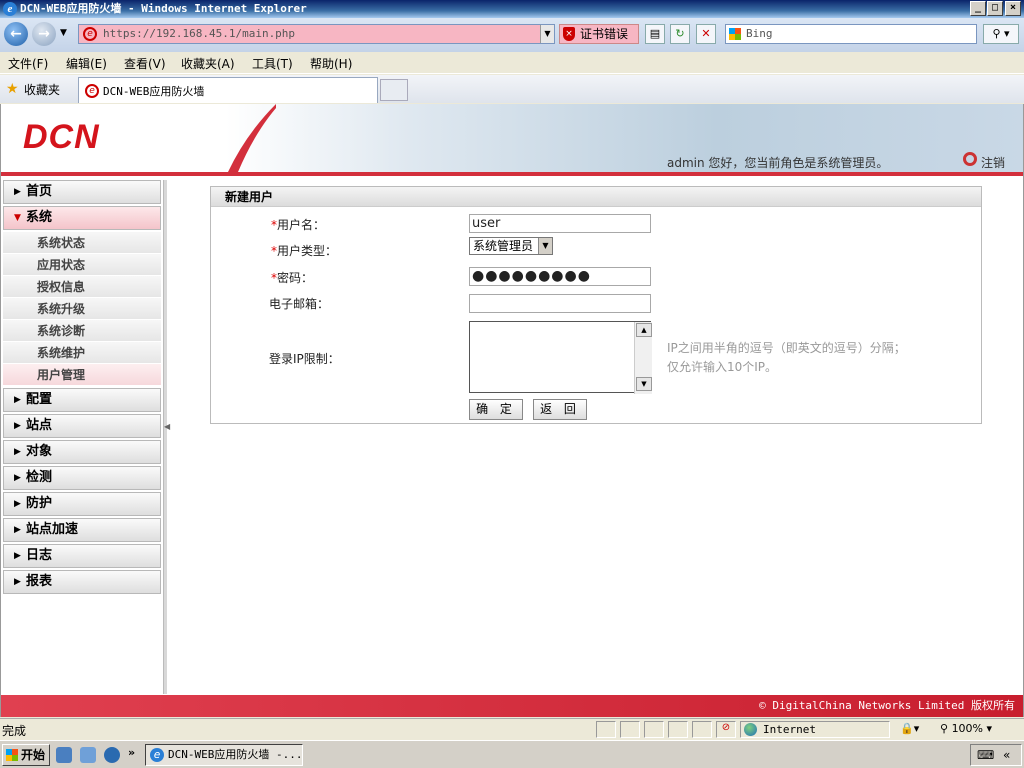 This screenshot has width=1024, height=768. I want to click on history-dropdown-icon: ▼, so click(63, 33).